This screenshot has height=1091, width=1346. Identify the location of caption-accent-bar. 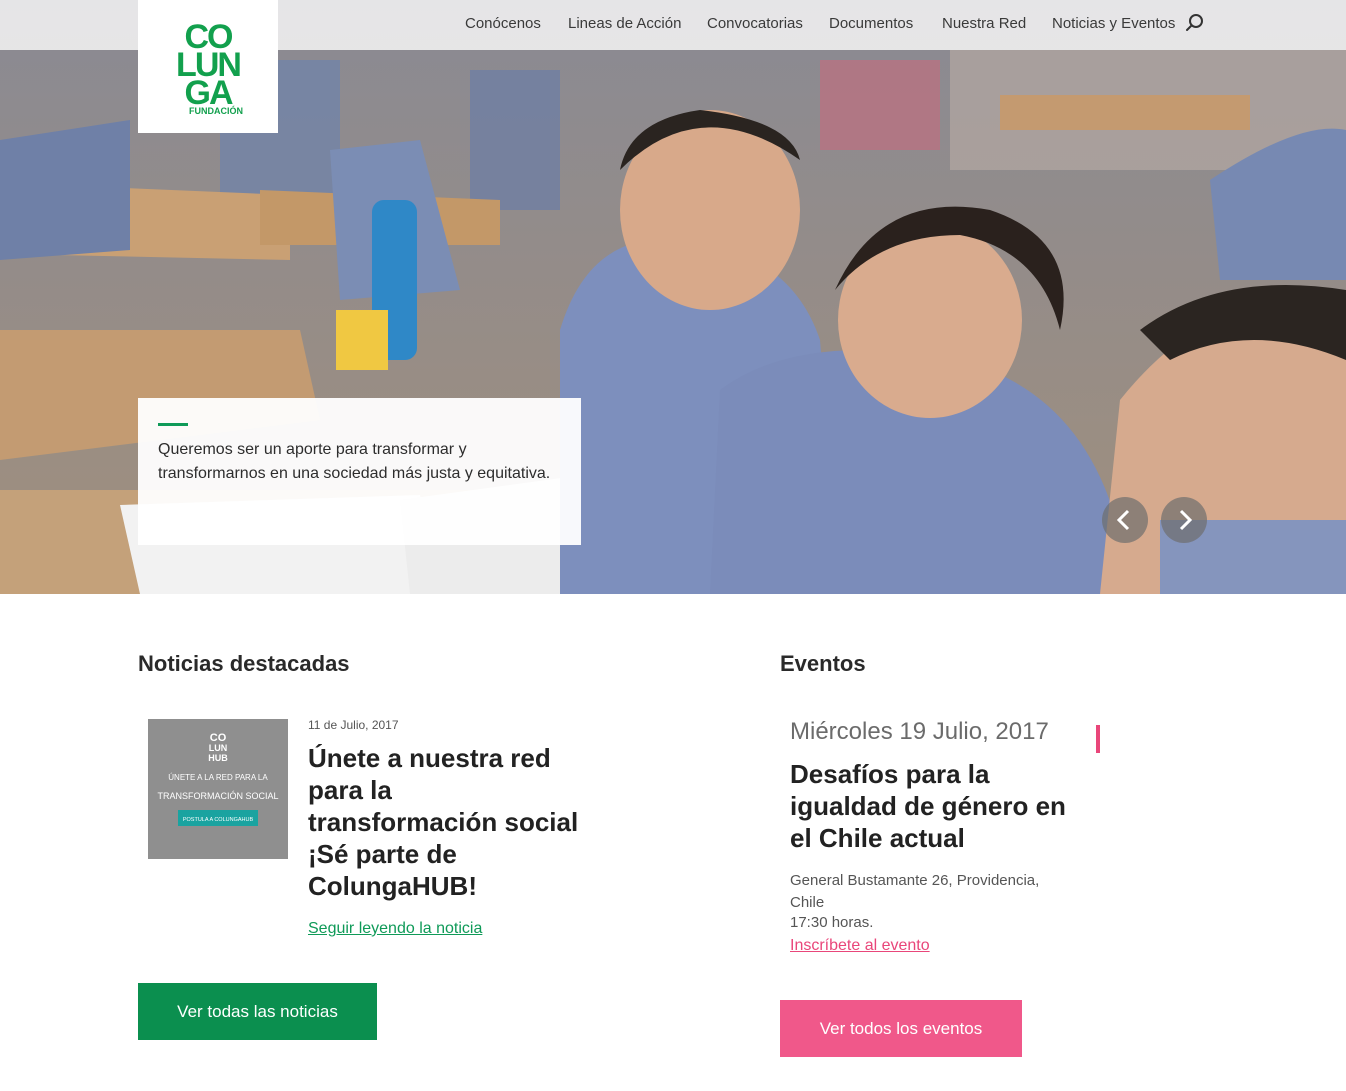
(173, 424).